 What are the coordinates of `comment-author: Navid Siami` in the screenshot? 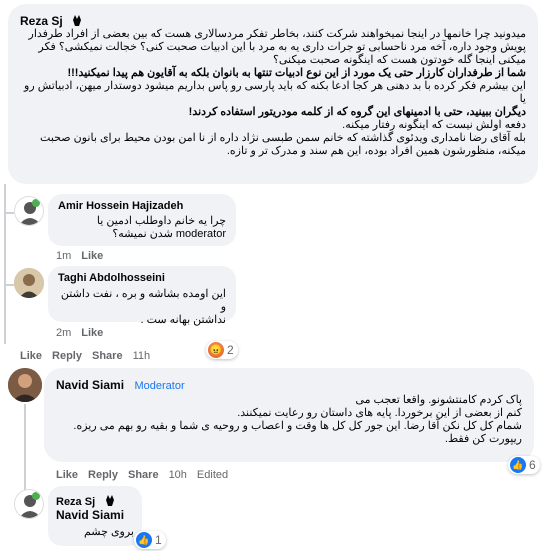 It's located at (90, 385).